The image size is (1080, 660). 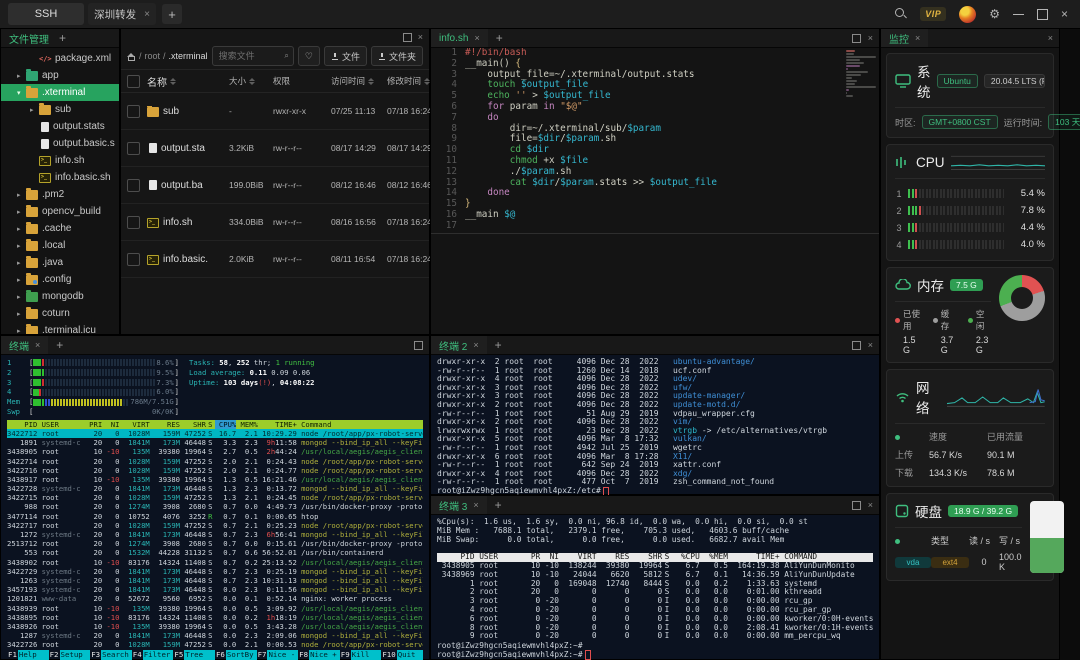 What do you see at coordinates (60, 262) in the screenshot?
I see `tree-item-.java: ▸ .java` at bounding box center [60, 262].